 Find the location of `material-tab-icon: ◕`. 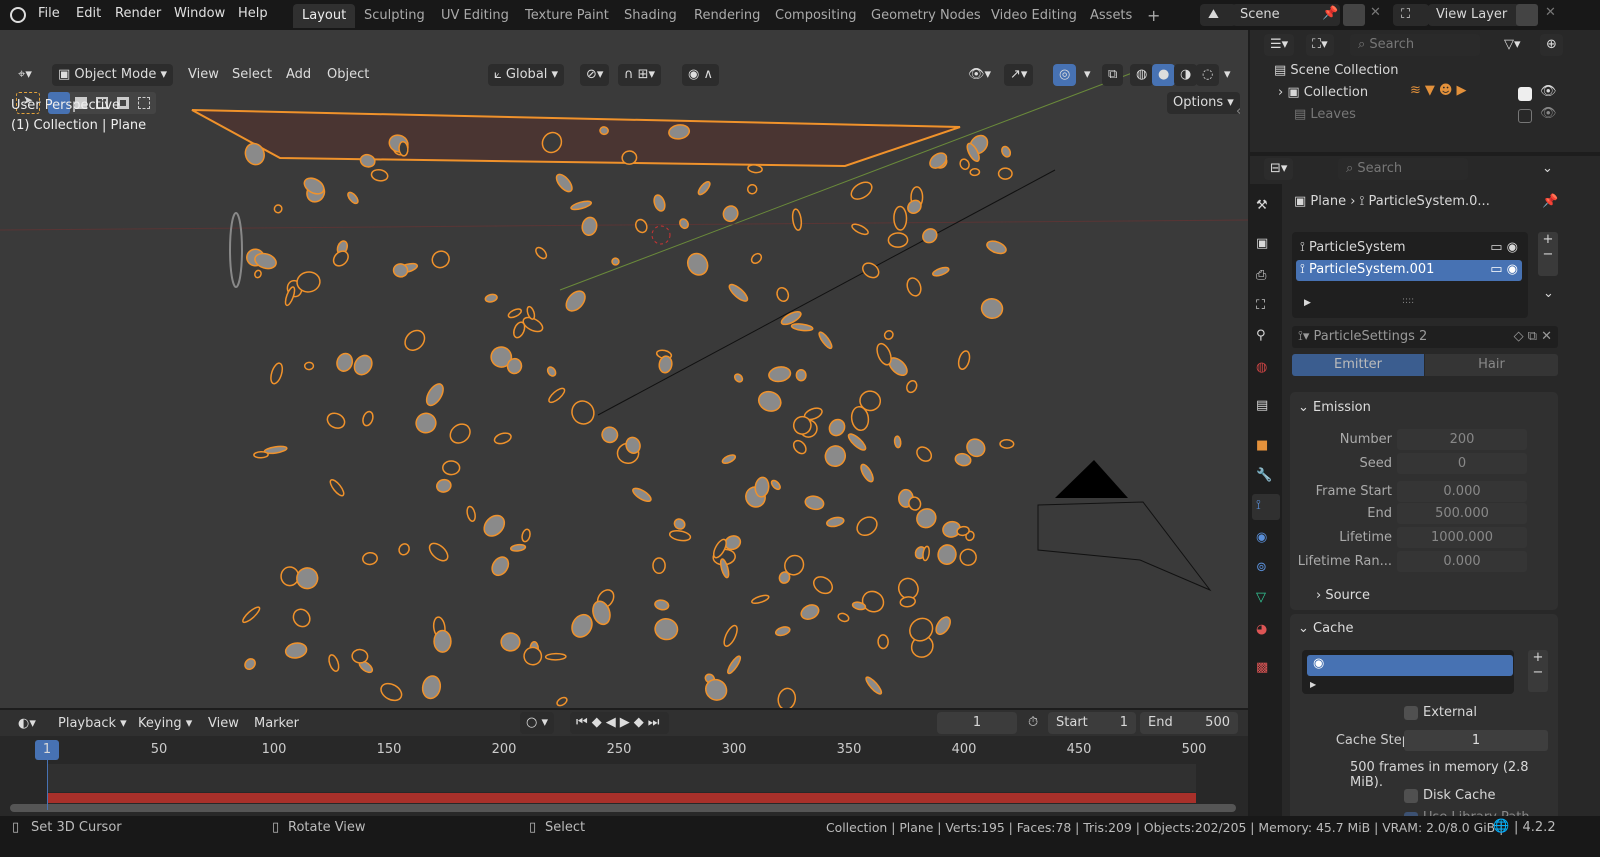

material-tab-icon: ◕ is located at coordinates (1261, 629).